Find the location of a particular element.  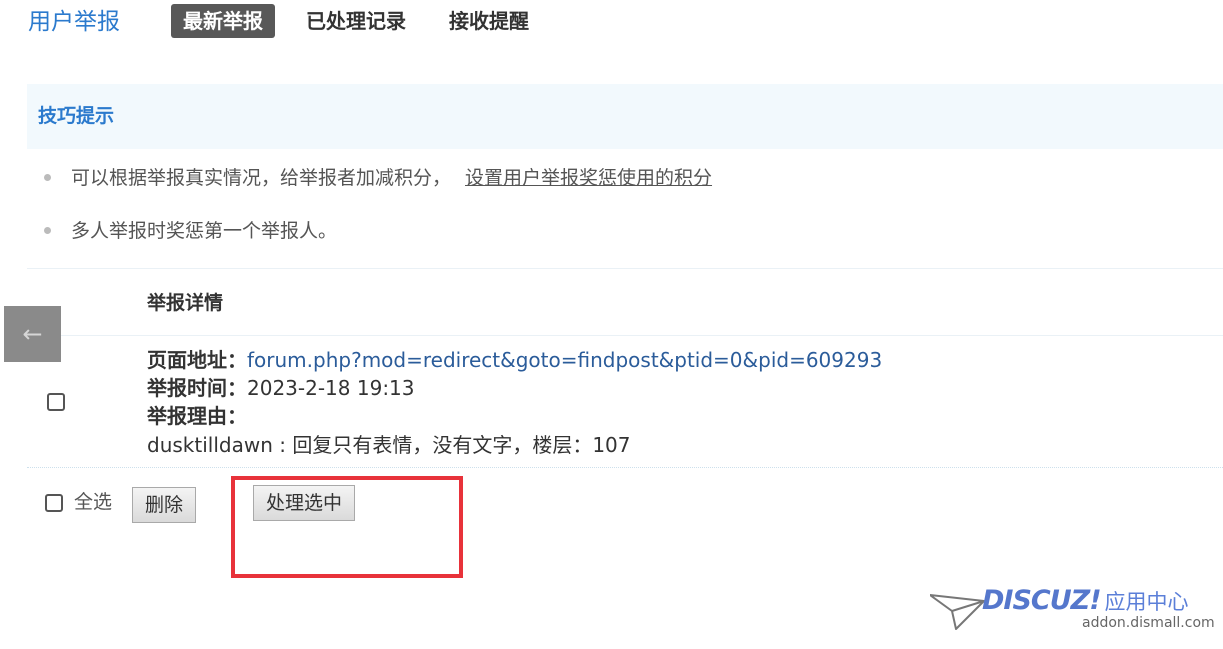

arrow-left-icon: ← is located at coordinates (32, 334).